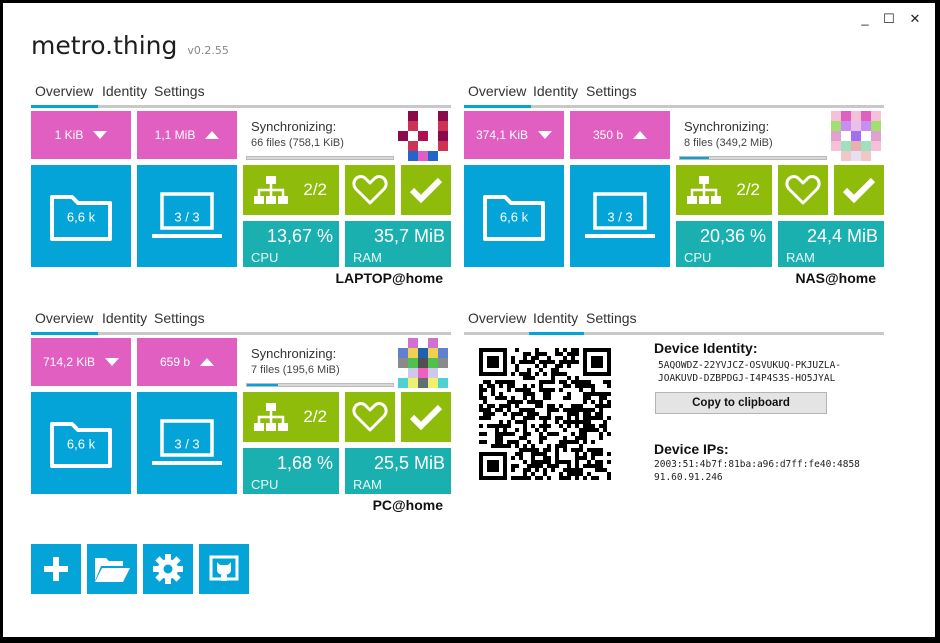  Describe the element at coordinates (724, 244) in the screenshot. I see `cpu-tile: 20,36 % CPU` at that location.